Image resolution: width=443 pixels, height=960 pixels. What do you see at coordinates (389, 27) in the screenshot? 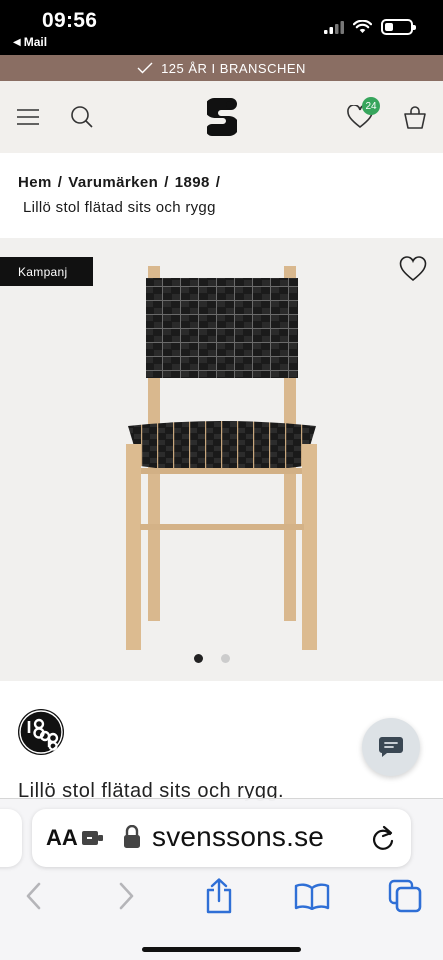
I see `battery-level` at bounding box center [389, 27].